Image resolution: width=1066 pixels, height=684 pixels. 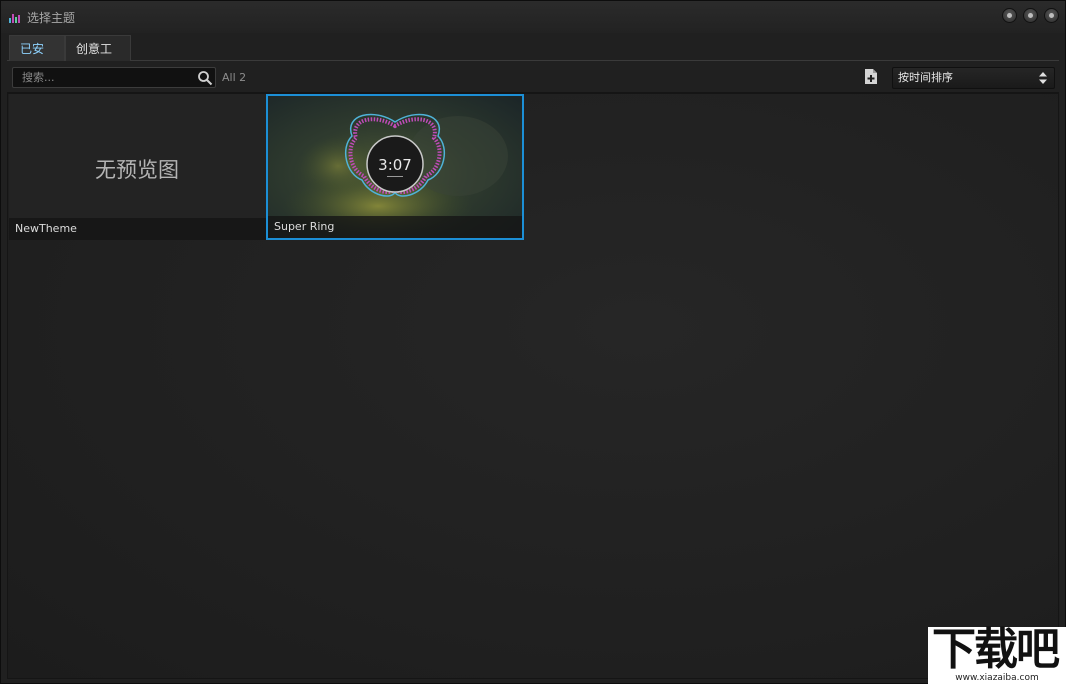 I want to click on theme-name: NewTheme, so click(x=138, y=229).